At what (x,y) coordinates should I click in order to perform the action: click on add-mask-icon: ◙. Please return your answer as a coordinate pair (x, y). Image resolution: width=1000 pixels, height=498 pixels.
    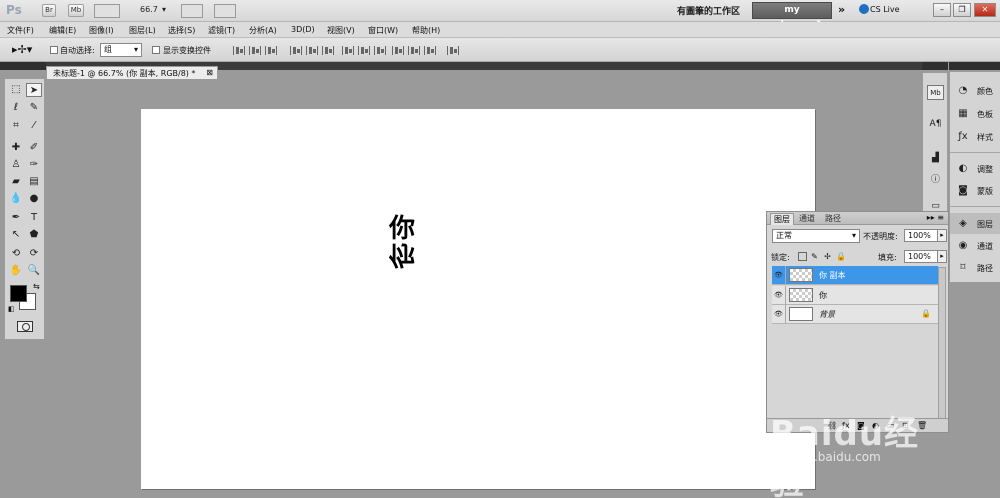
    Looking at the image, I should click on (861, 425).